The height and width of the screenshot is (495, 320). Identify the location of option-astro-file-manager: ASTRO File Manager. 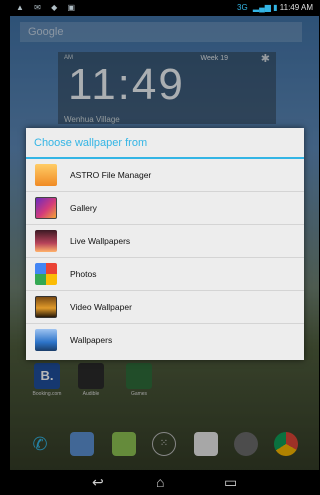
(165, 175).